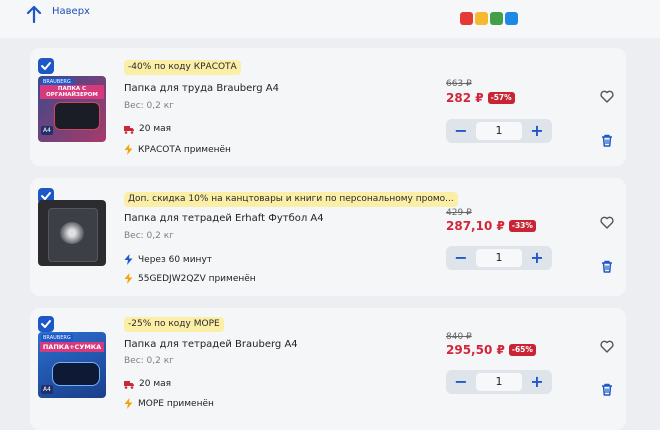 The width and height of the screenshot is (660, 430). I want to click on old-price: 663 ₽, so click(459, 84).